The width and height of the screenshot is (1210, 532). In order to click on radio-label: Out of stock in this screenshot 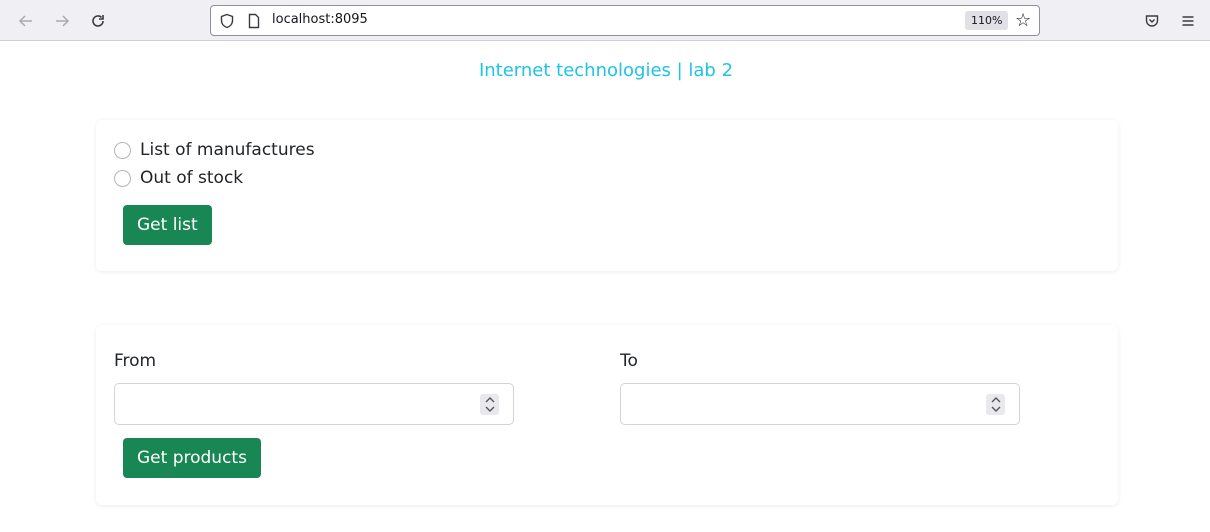, I will do `click(191, 178)`.